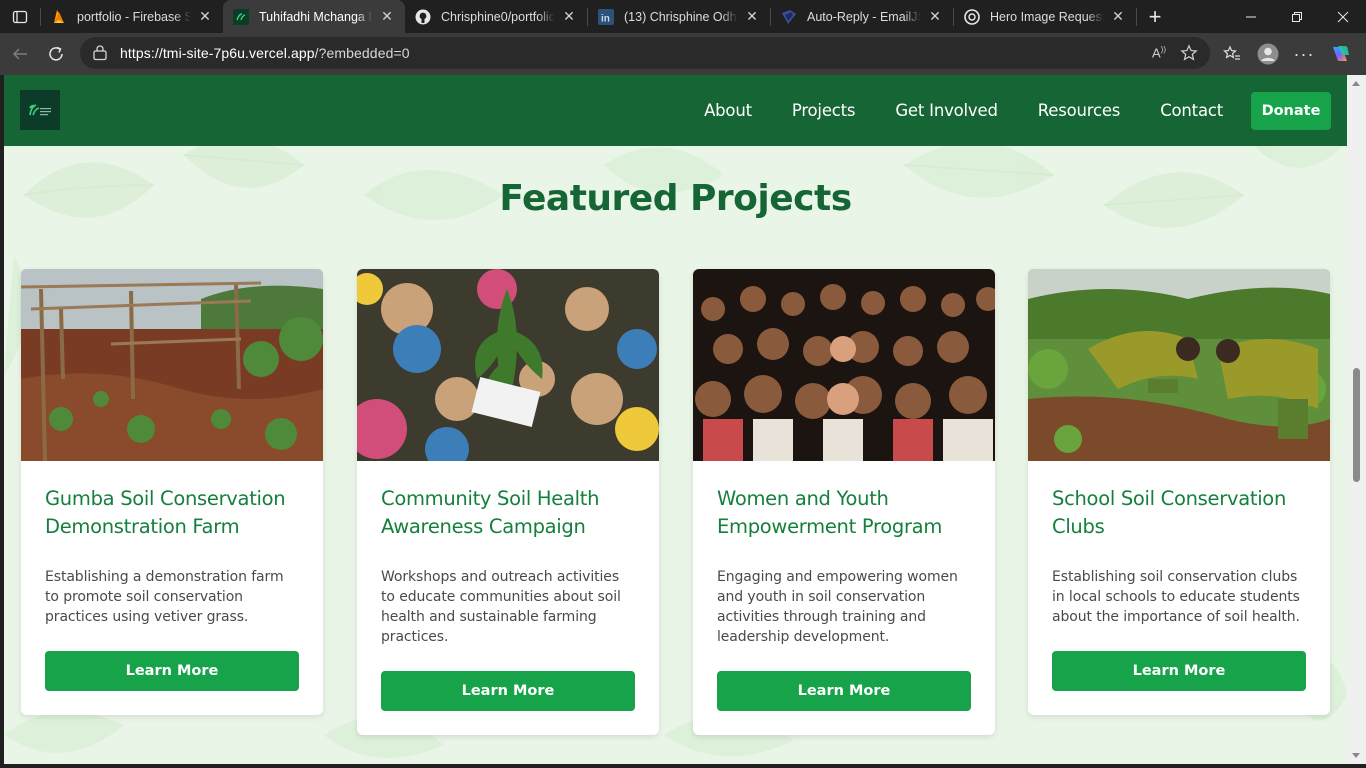 This screenshot has width=1366, height=768. I want to click on more-dots-icon: ···, so click(1304, 53).